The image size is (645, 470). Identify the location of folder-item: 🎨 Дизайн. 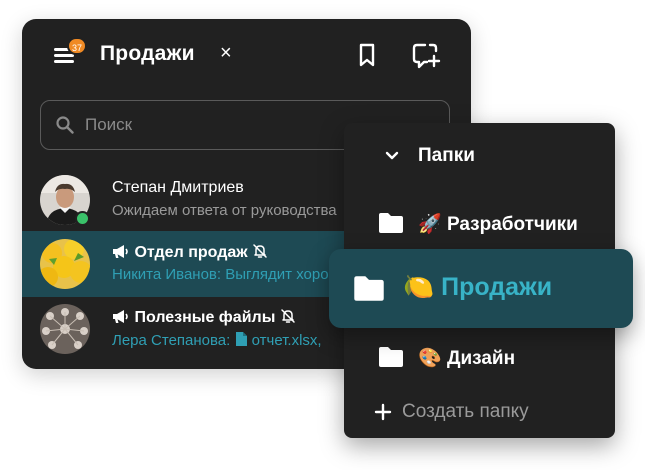
(479, 357).